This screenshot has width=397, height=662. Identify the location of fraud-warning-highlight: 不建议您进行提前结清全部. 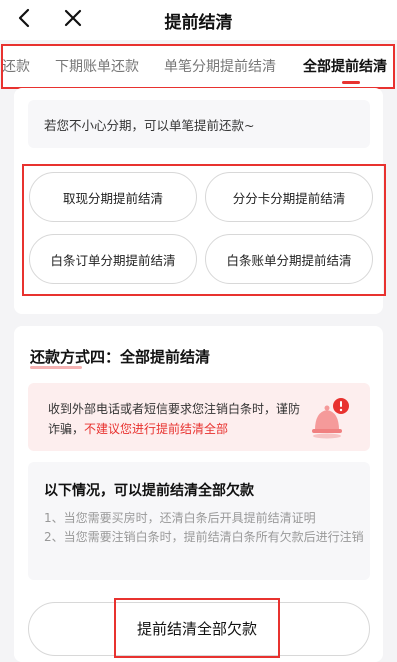
(156, 429).